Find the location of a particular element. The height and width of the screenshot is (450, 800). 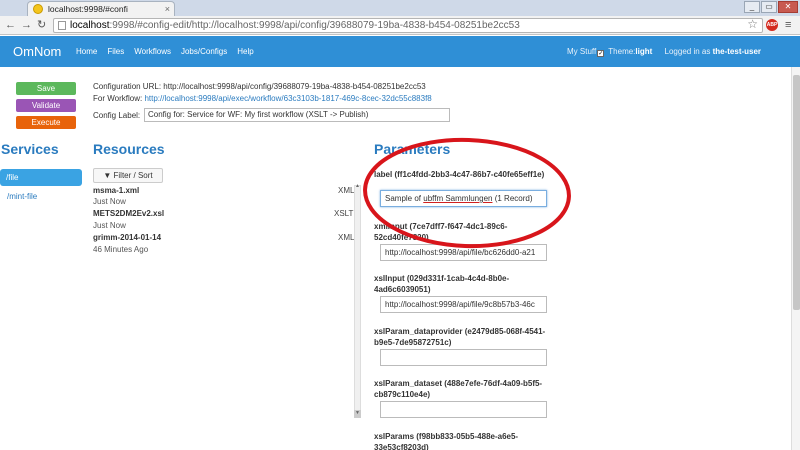

adblock-icon: ABP is located at coordinates (772, 25).